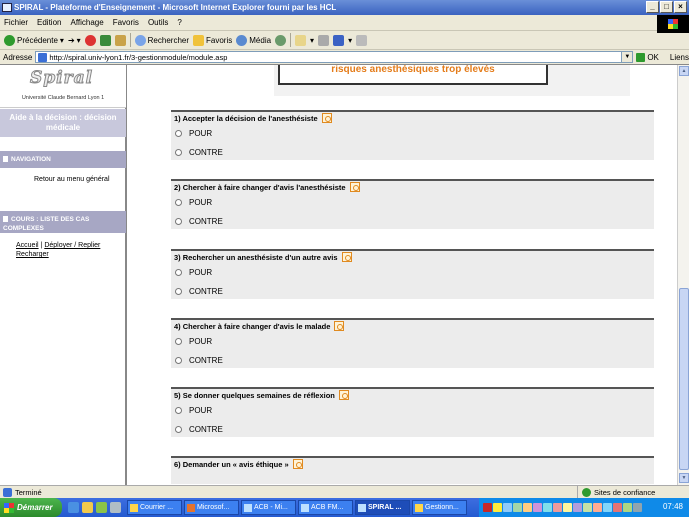  What do you see at coordinates (281, 40) in the screenshot?
I see `history-icon` at bounding box center [281, 40].